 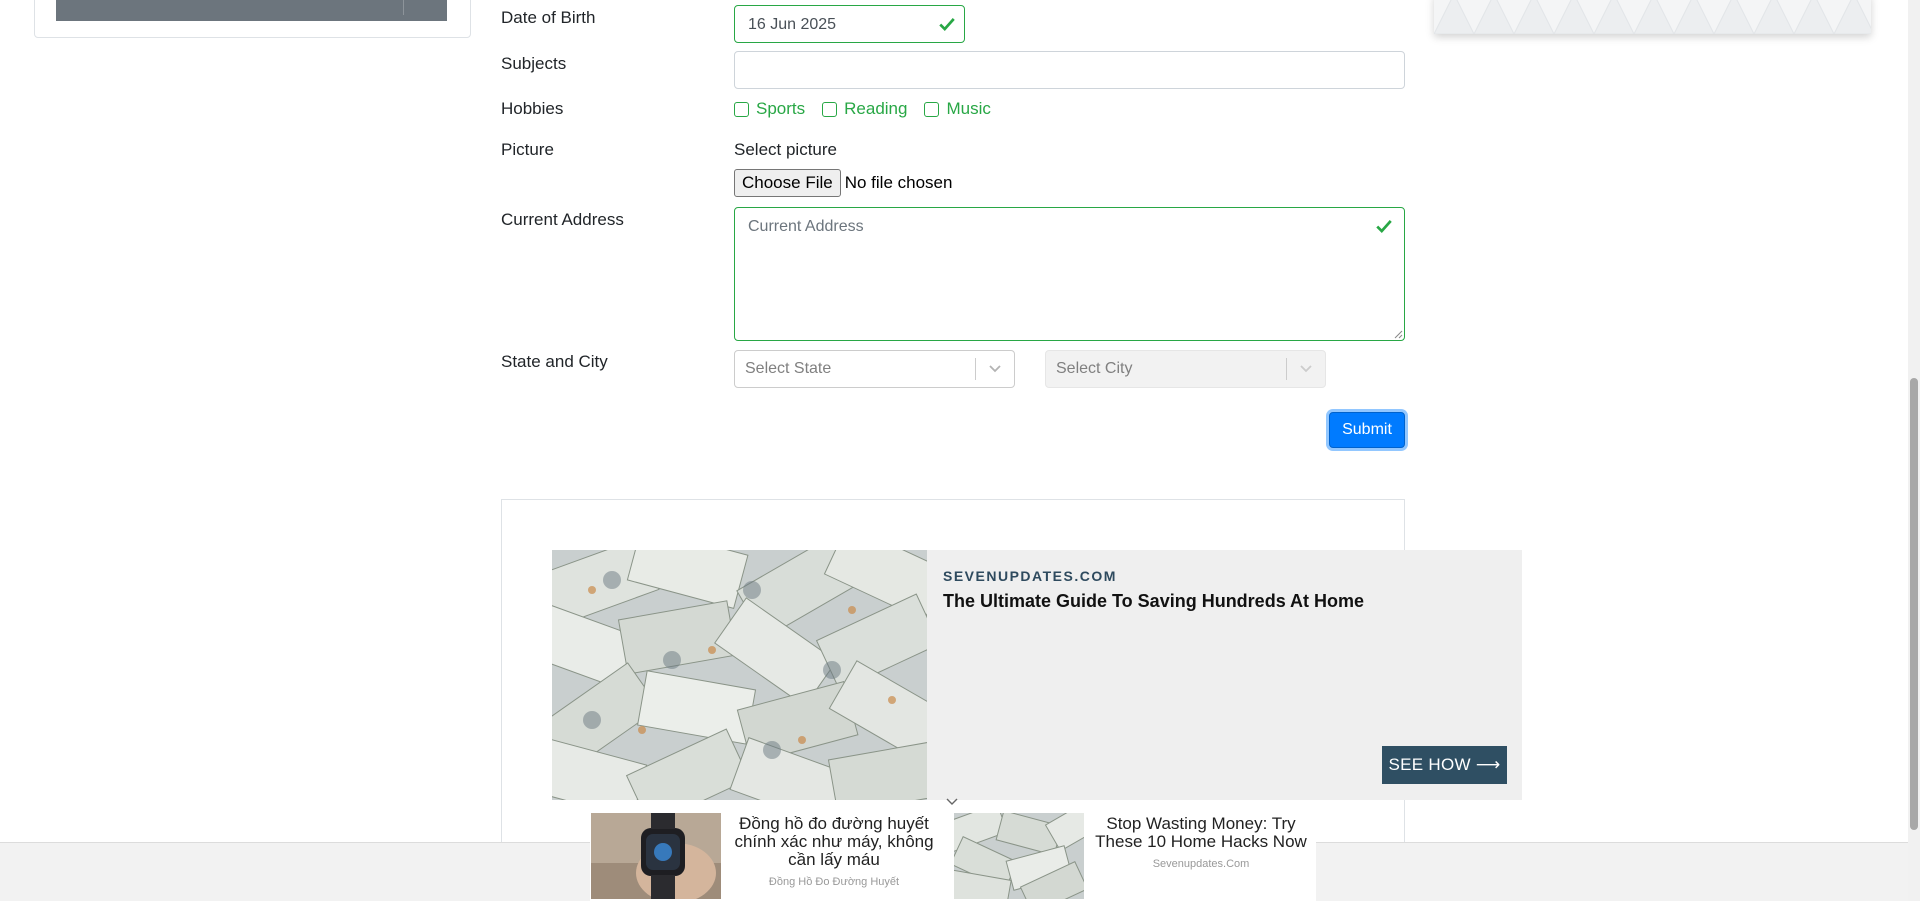 I want to click on dob-value: 16 Jun 2025, so click(x=792, y=24).